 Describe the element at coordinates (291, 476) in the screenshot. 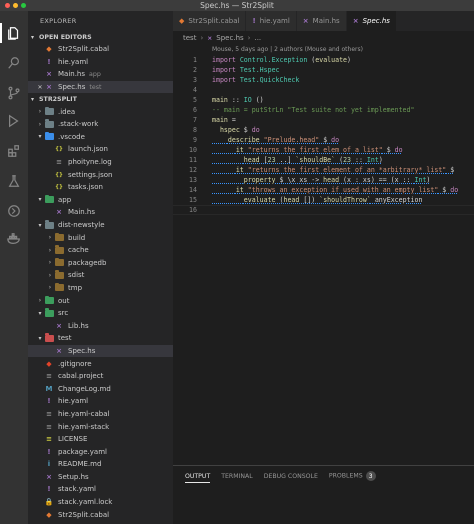

I see `tab-debug-console: DEBUG CONSOLE` at that location.